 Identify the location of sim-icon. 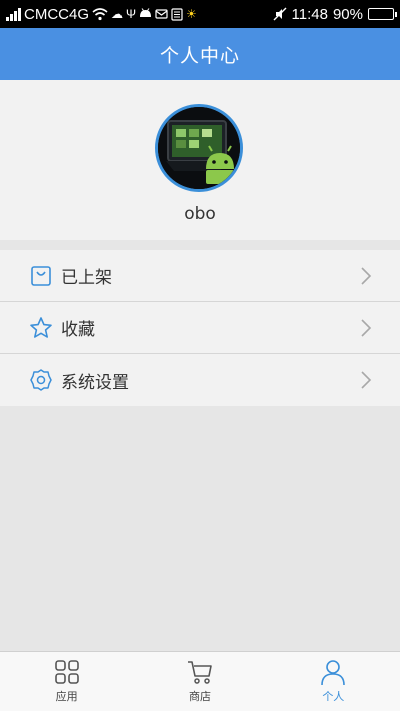
(177, 14).